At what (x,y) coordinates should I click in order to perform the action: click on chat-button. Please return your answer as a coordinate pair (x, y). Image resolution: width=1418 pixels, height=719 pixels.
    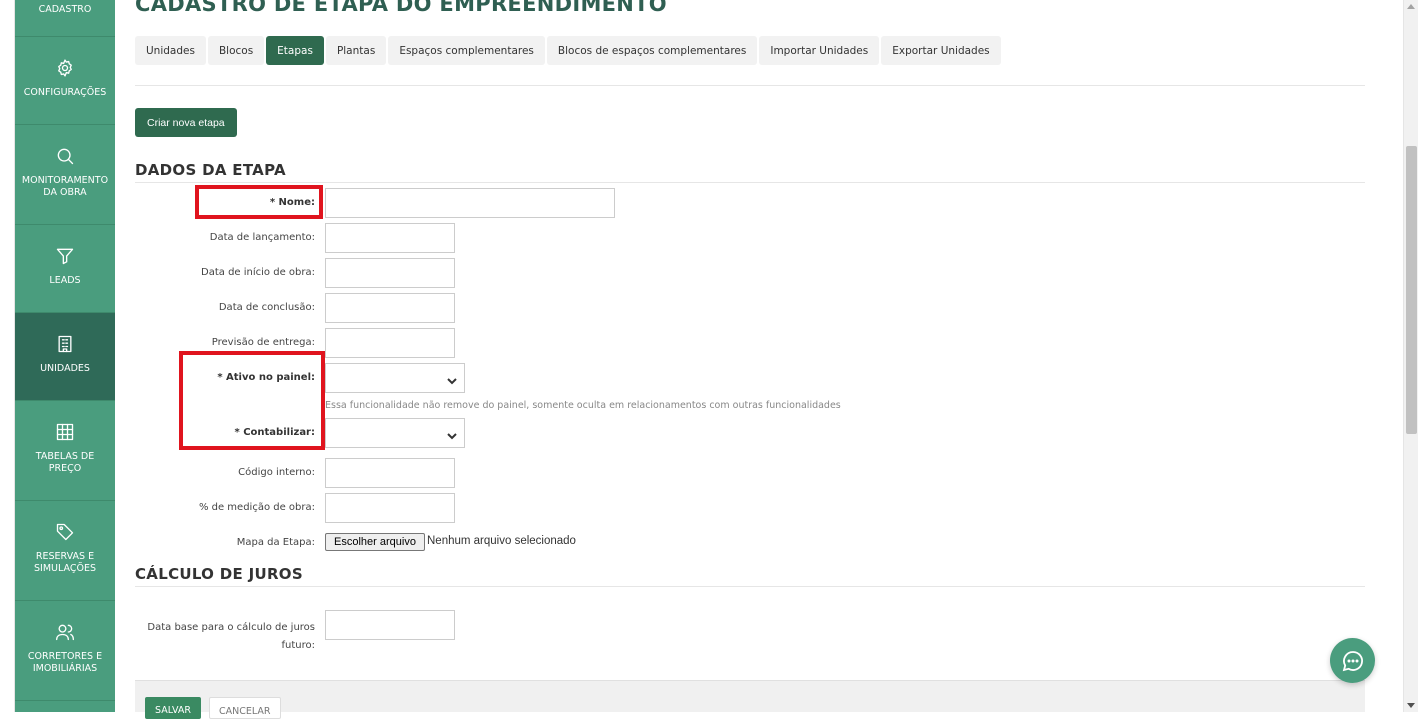
    Looking at the image, I should click on (1352, 660).